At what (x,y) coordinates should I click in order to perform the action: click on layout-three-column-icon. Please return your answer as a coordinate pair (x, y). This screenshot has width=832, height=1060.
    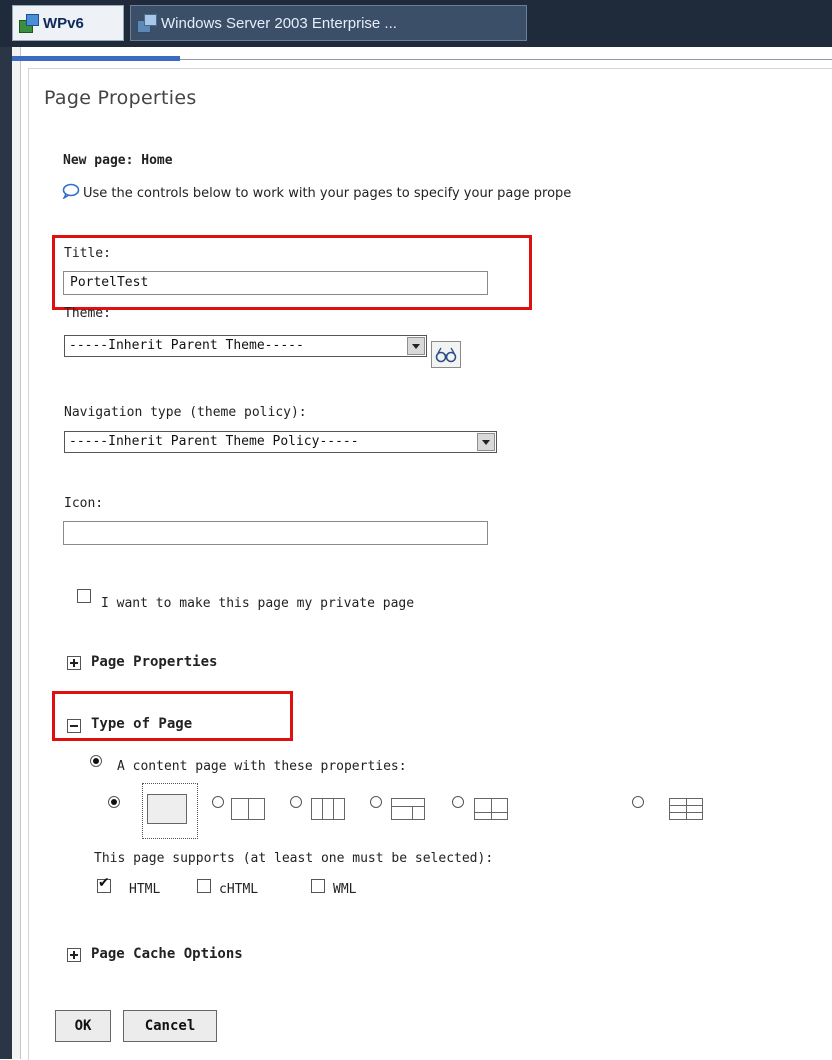
    Looking at the image, I should click on (328, 809).